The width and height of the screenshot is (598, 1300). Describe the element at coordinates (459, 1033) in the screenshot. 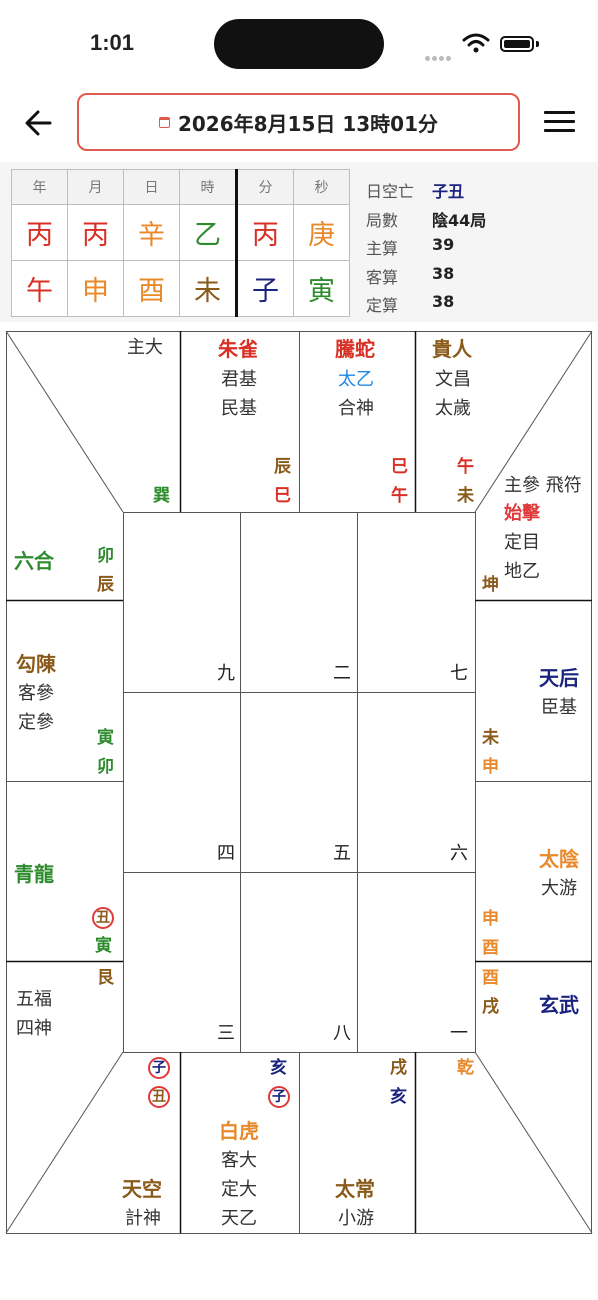

I see `cell-number: 一` at that location.